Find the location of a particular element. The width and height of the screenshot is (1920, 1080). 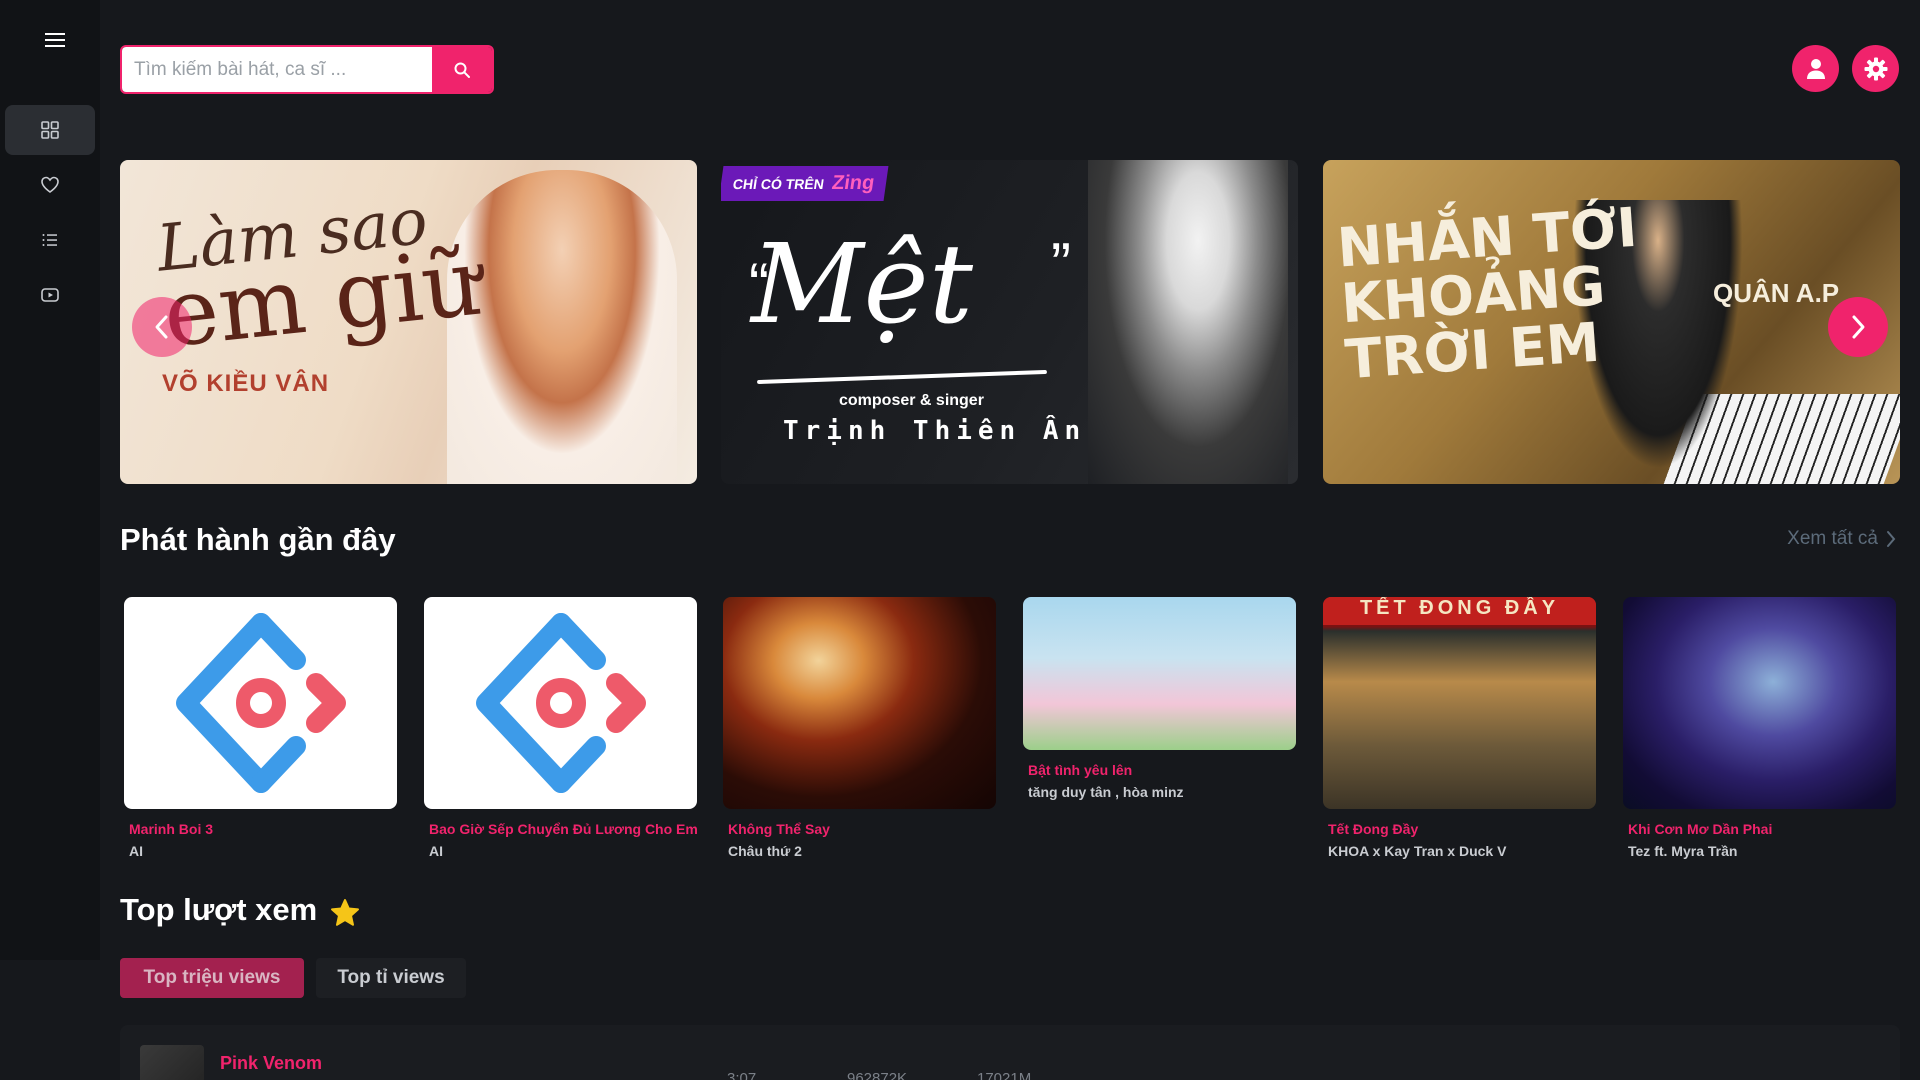

search-icon is located at coordinates (462, 70).